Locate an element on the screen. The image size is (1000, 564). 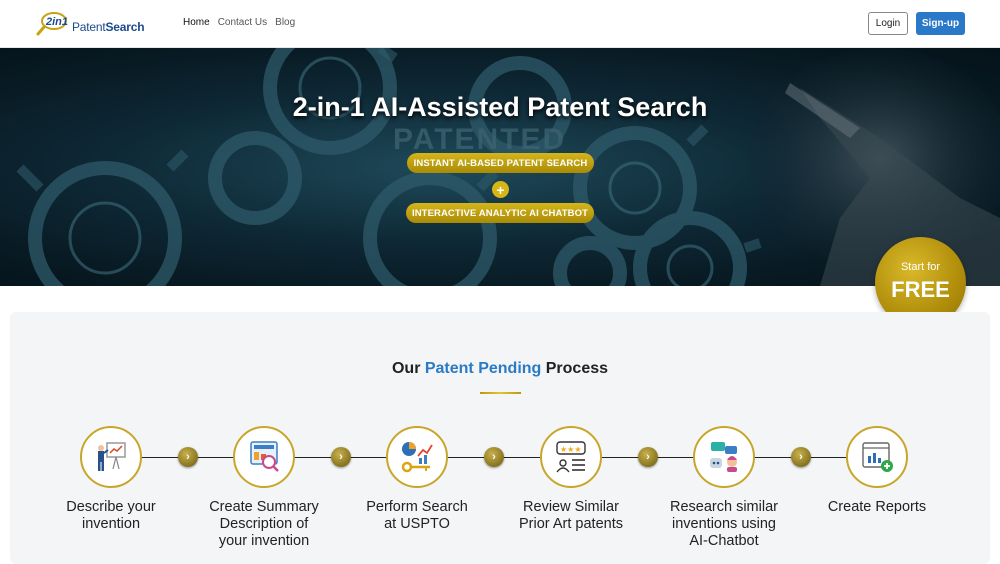
logo-mark-text: 2in1 is located at coordinates (56, 22).